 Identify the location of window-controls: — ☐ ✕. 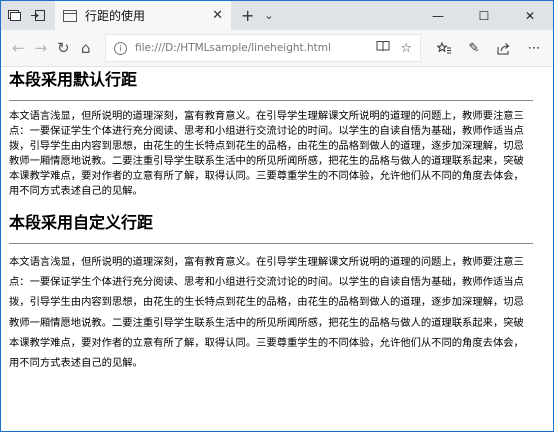
(484, 15).